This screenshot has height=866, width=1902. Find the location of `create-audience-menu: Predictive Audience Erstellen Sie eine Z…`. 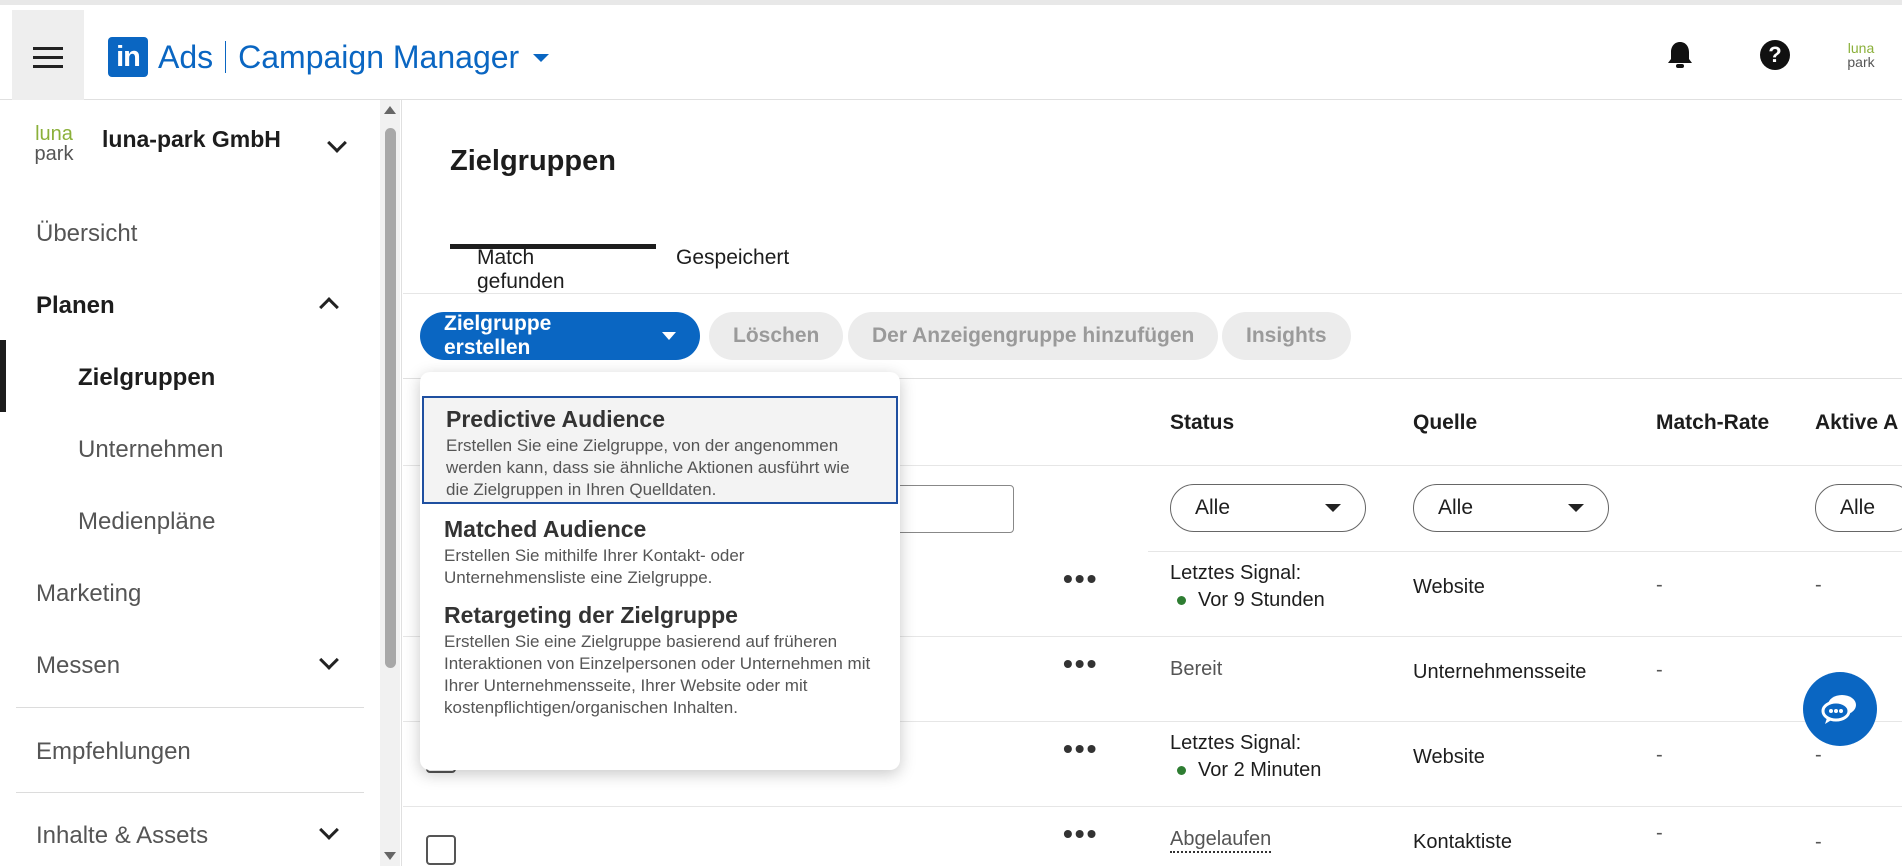

create-audience-menu: Predictive Audience Erstellen Sie eine Z… is located at coordinates (660, 571).